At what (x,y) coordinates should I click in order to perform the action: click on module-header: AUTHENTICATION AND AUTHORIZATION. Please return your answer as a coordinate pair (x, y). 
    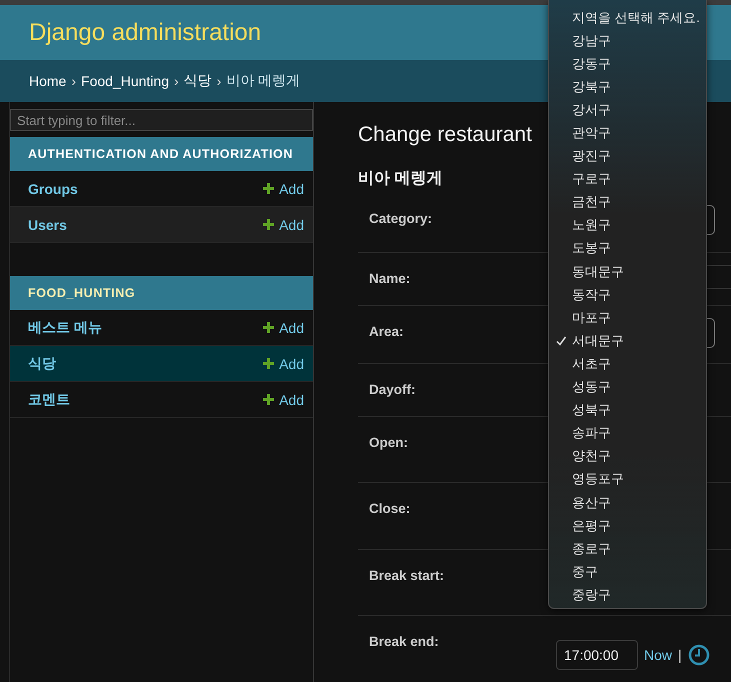
    Looking at the image, I should click on (161, 154).